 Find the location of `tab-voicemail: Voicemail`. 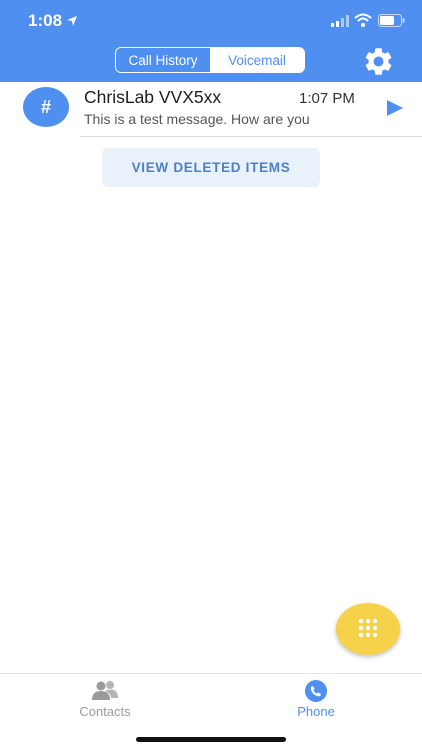

tab-voicemail: Voicemail is located at coordinates (257, 60).